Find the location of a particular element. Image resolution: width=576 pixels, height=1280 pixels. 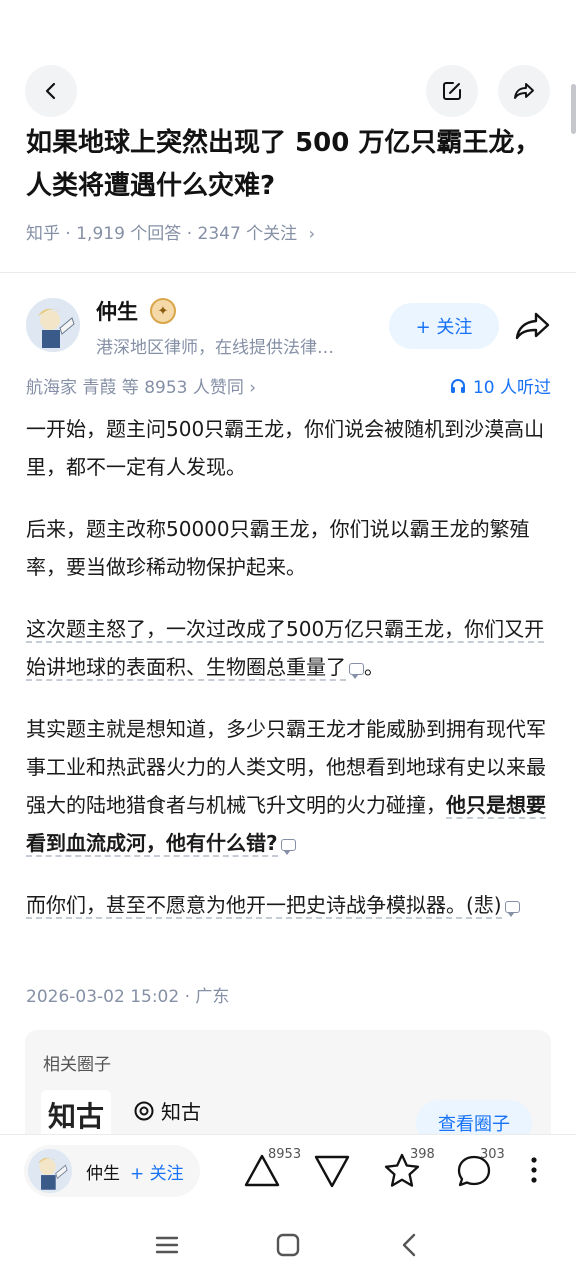

circle-target-icon is located at coordinates (144, 1110).